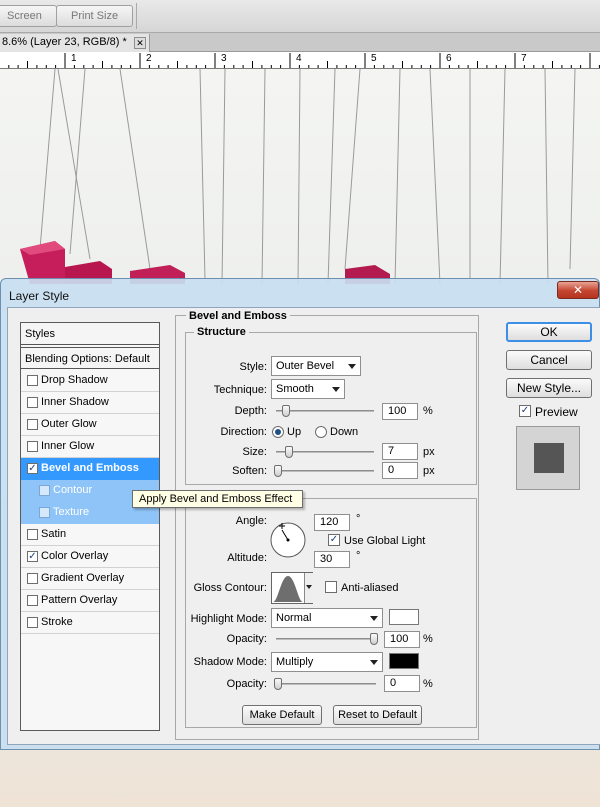 The image size is (600, 807). Describe the element at coordinates (374, 58) in the screenshot. I see `ruler-label: 5` at that location.